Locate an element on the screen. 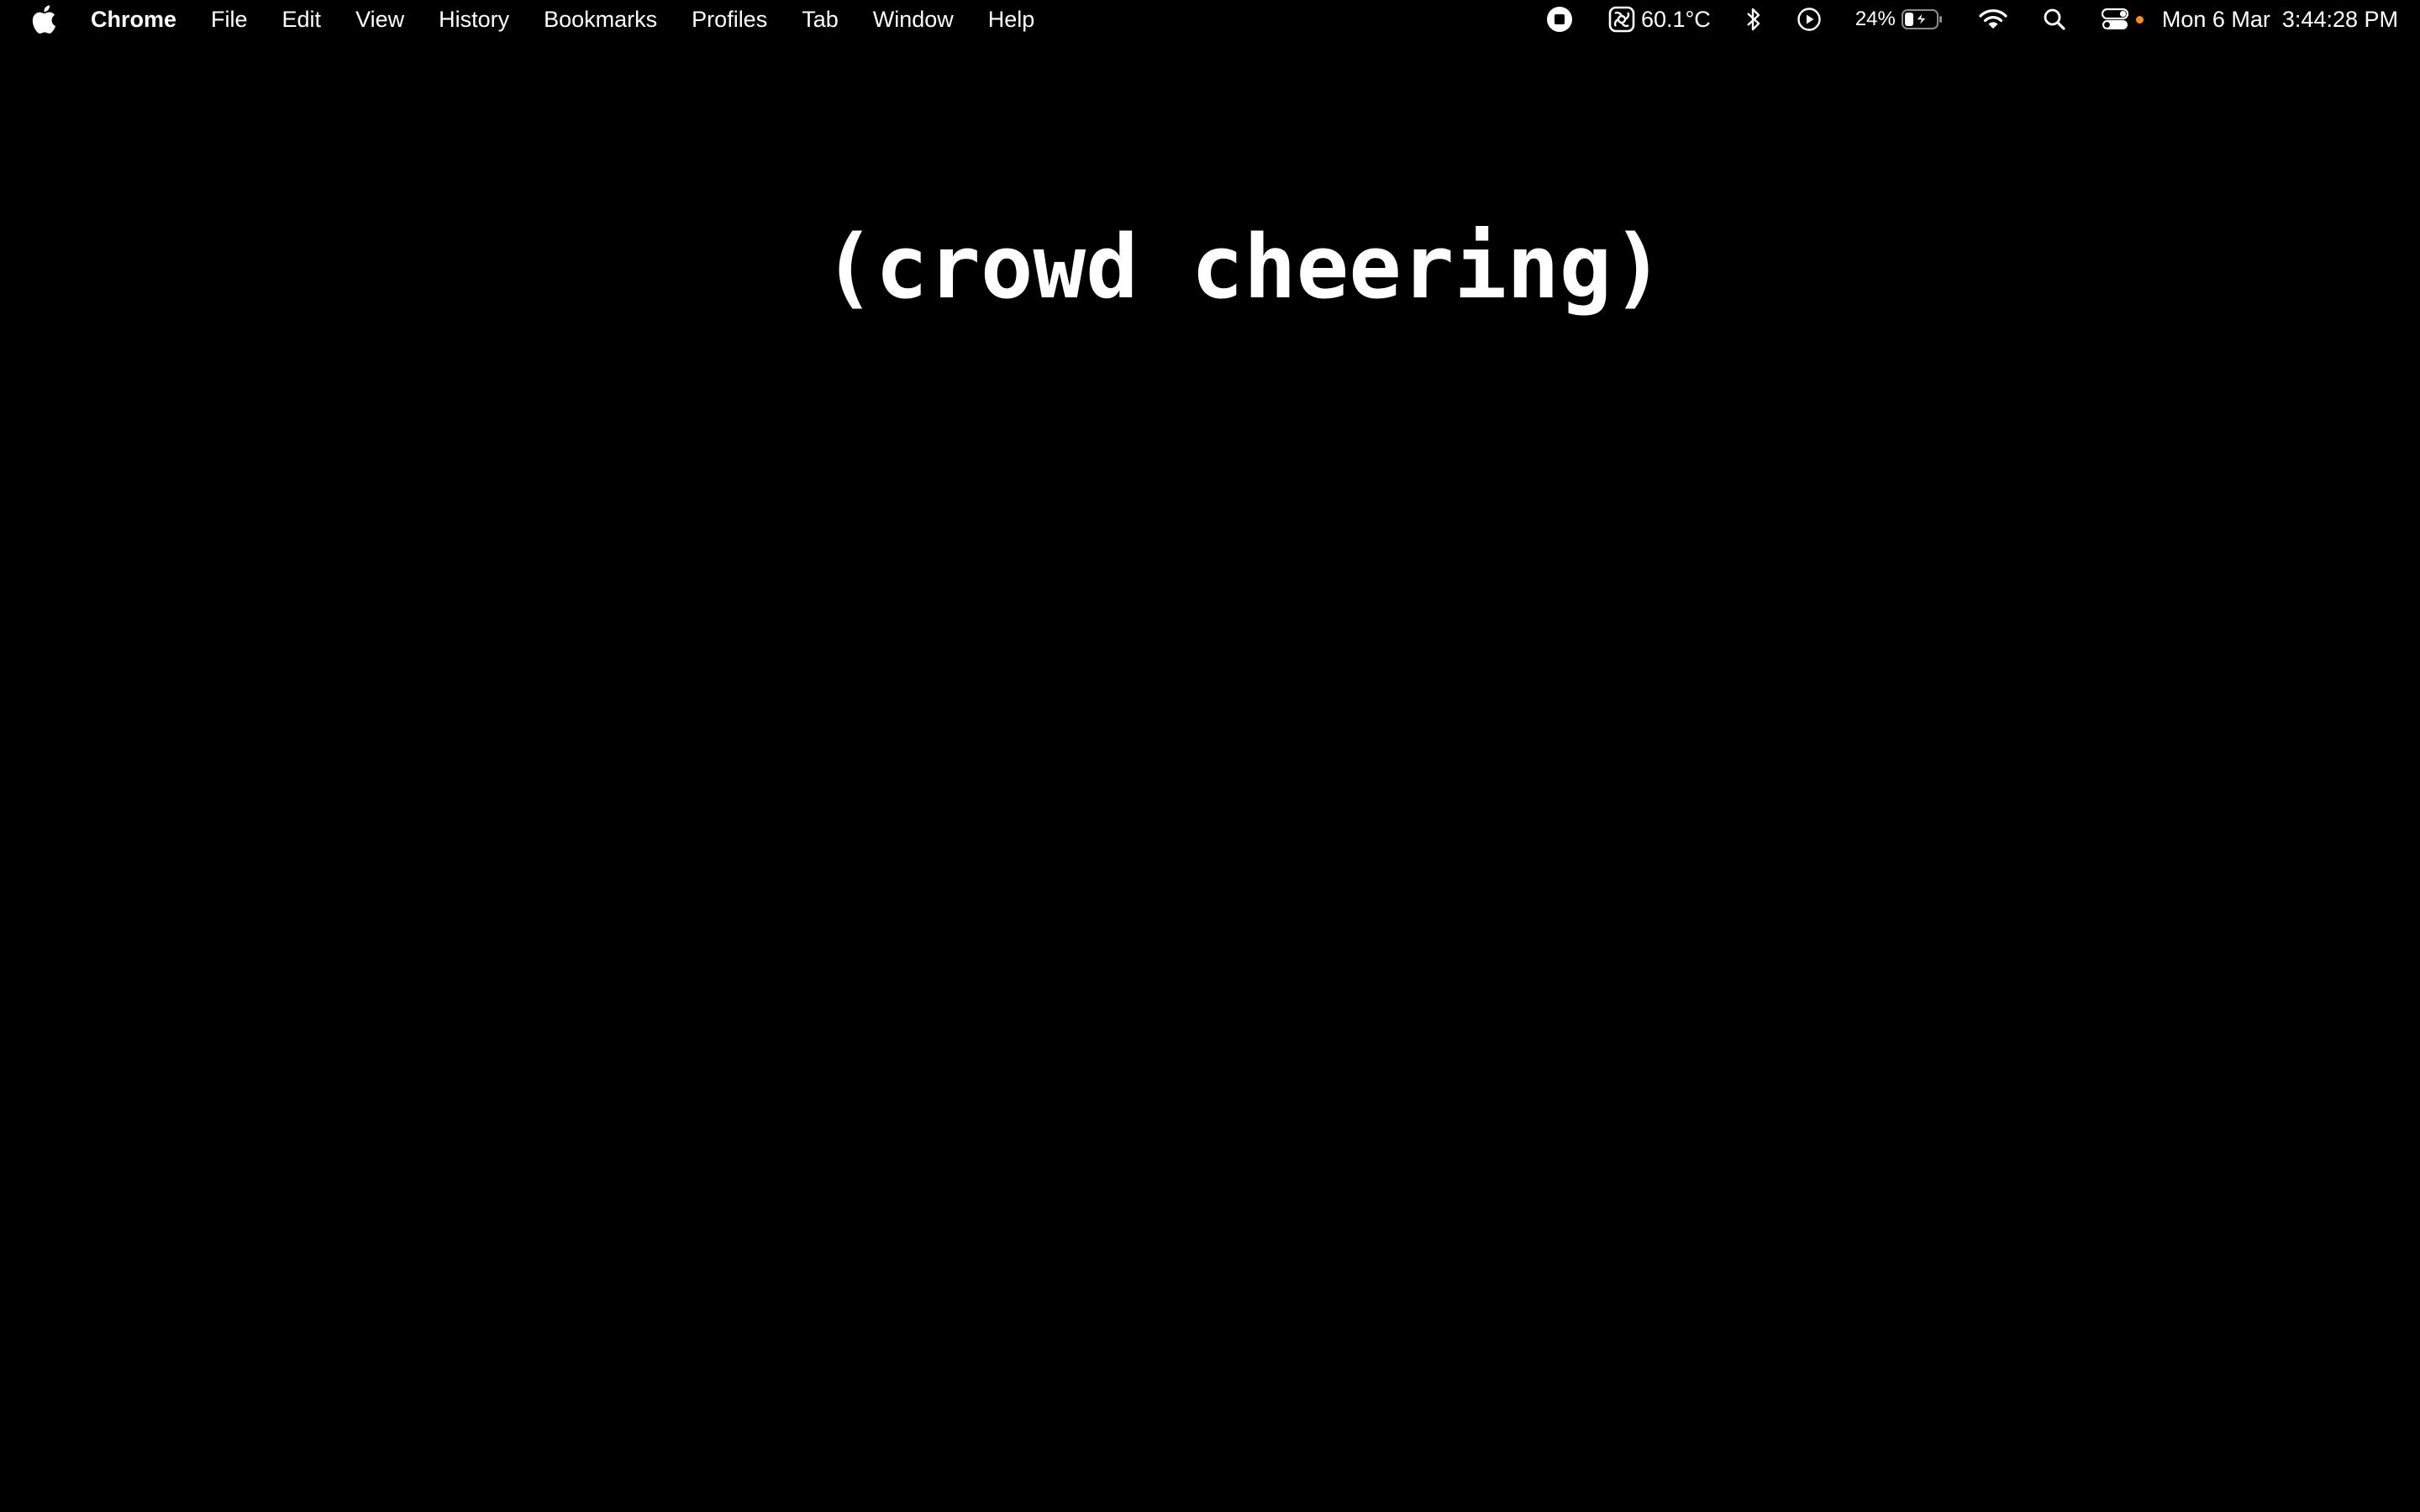 The height and width of the screenshot is (1512, 2420). play-circle-icon is located at coordinates (1809, 19).